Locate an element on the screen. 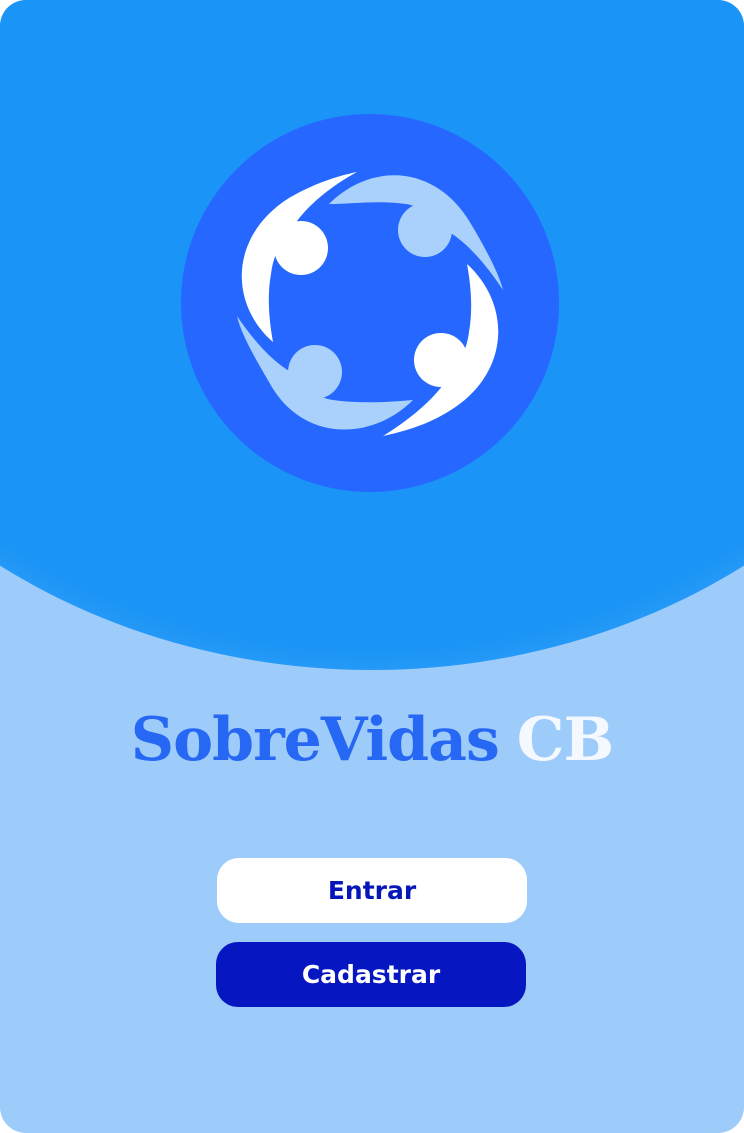 This screenshot has width=744, height=1133. app-title: SobreVidas CB is located at coordinates (372, 740).